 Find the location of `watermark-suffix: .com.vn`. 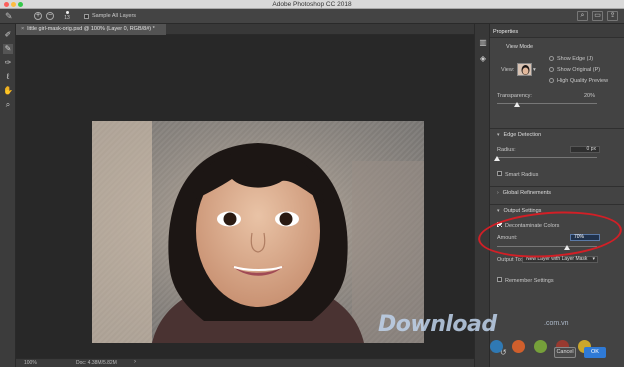

watermark-suffix: .com.vn is located at coordinates (556, 323).